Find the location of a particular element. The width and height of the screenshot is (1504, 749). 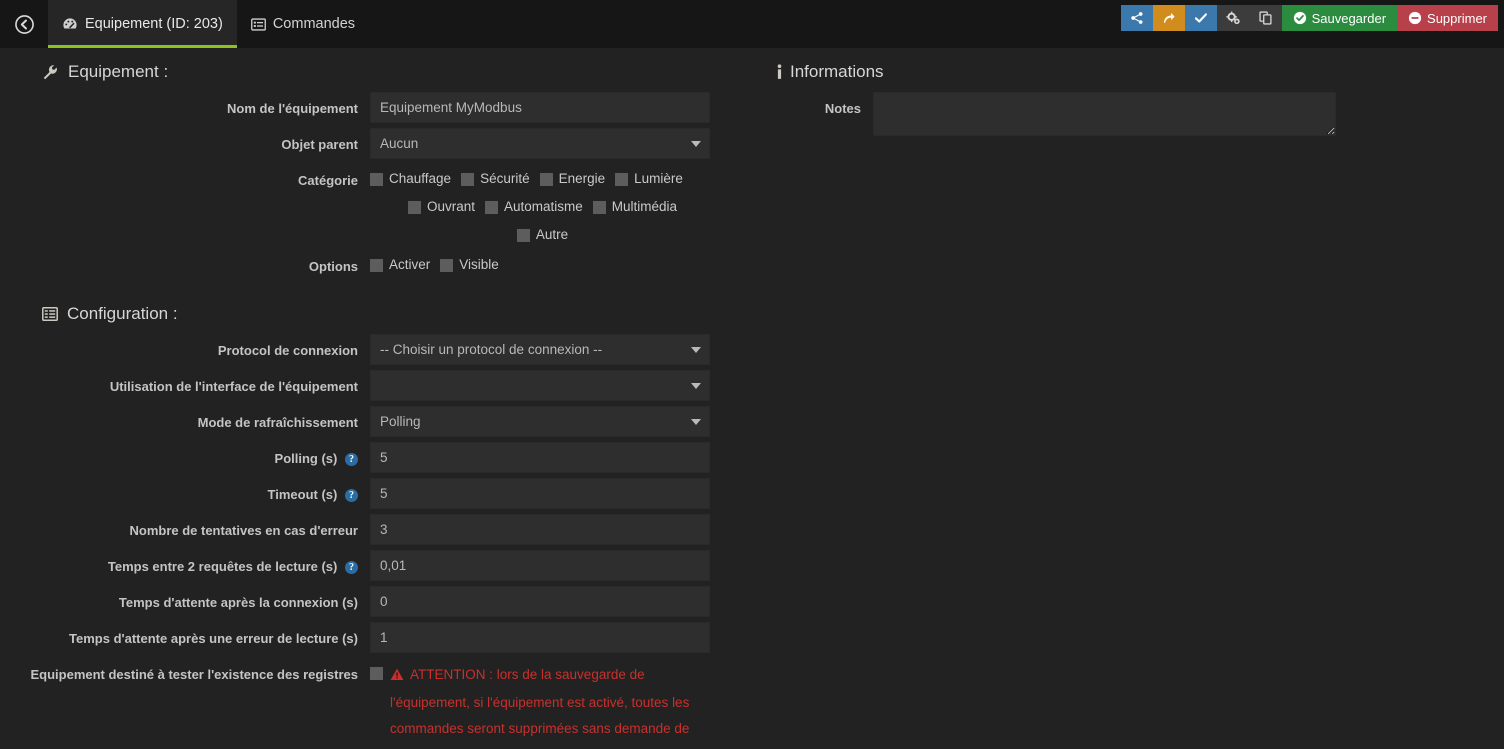

notes-textarea is located at coordinates (1104, 114).